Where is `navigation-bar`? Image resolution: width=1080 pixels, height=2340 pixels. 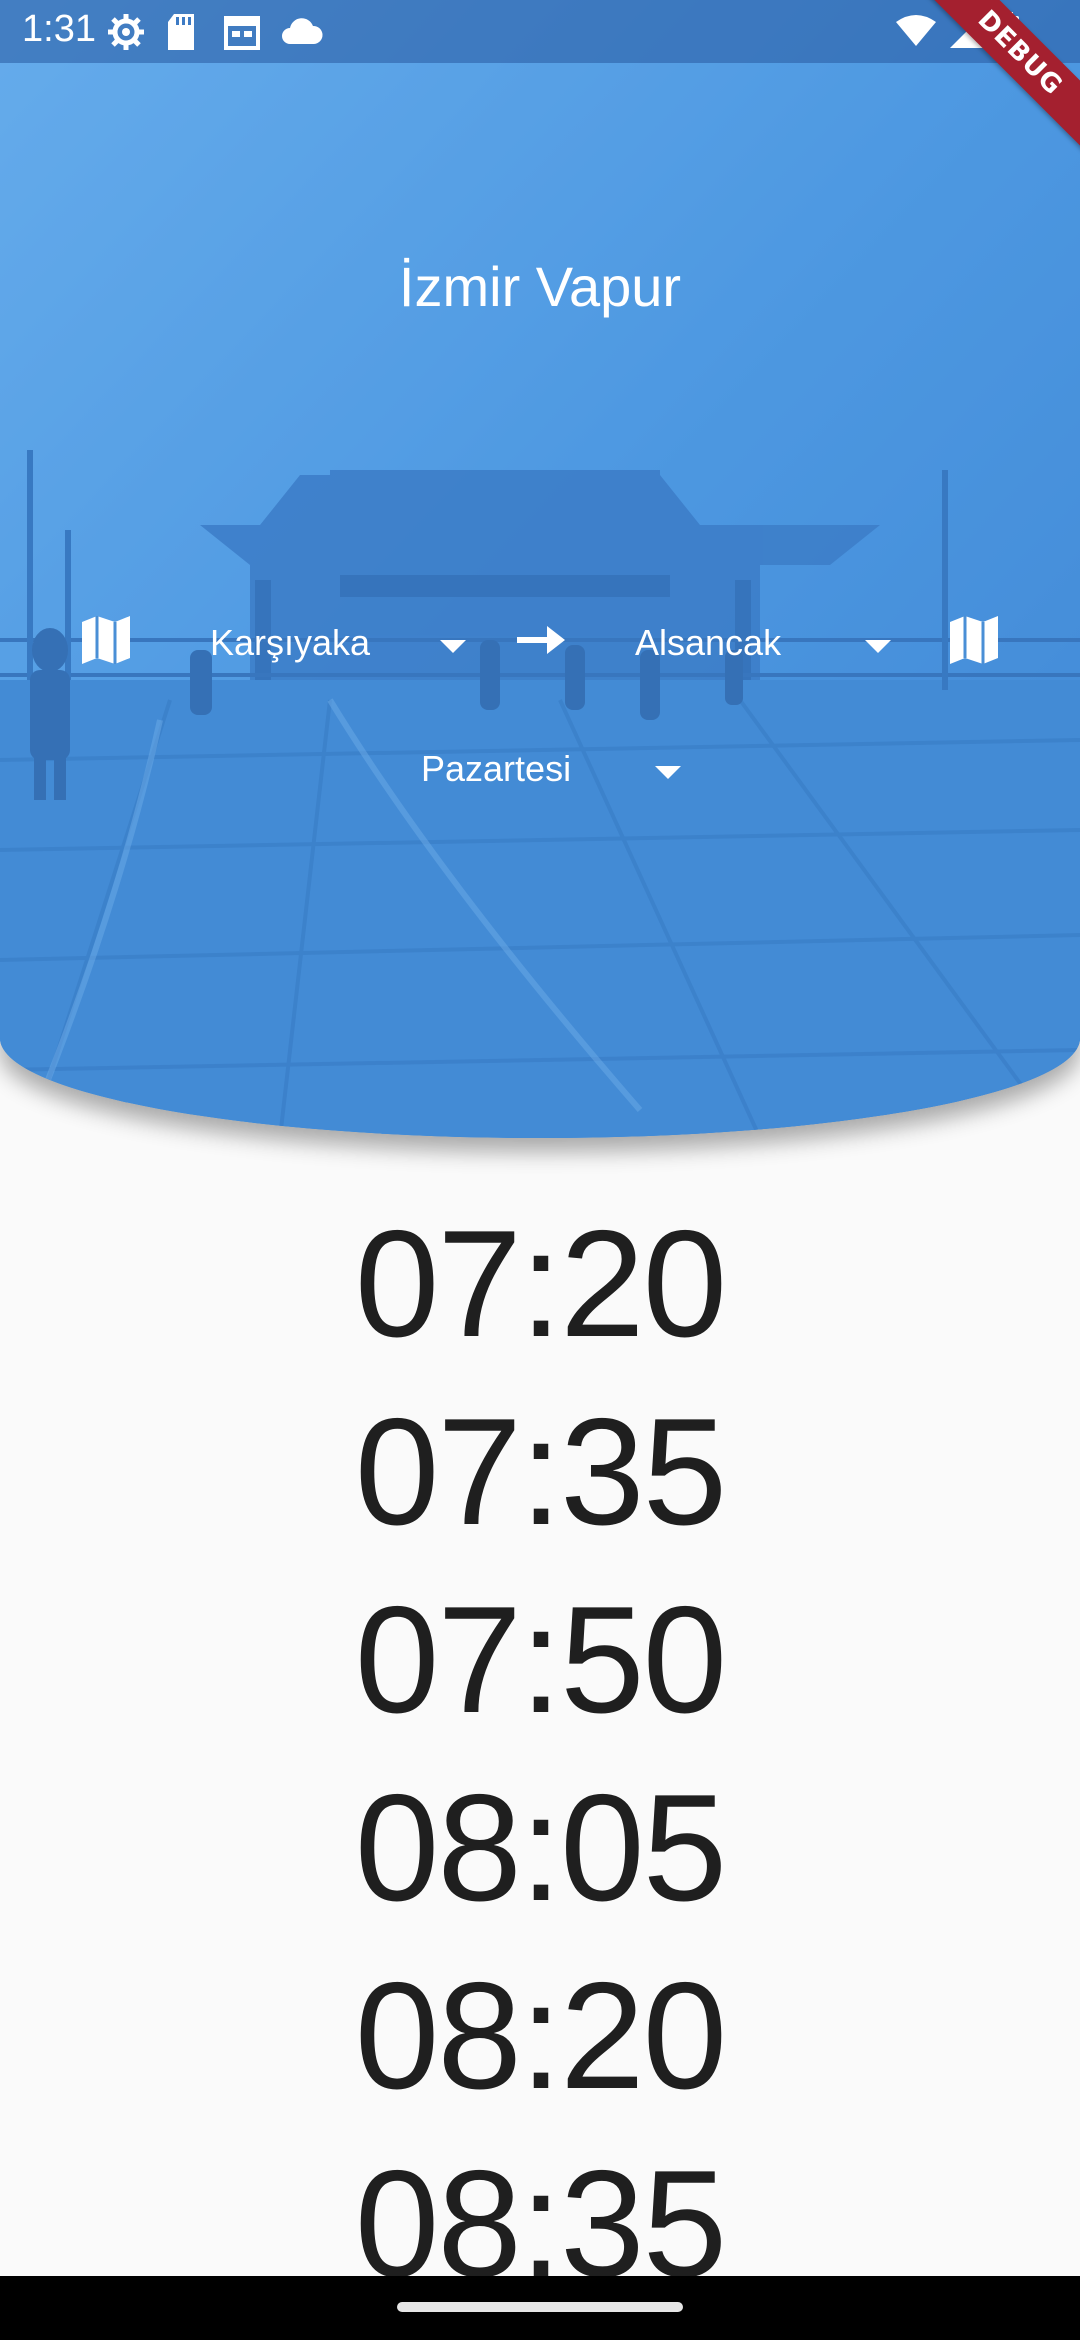
navigation-bar is located at coordinates (540, 2308).